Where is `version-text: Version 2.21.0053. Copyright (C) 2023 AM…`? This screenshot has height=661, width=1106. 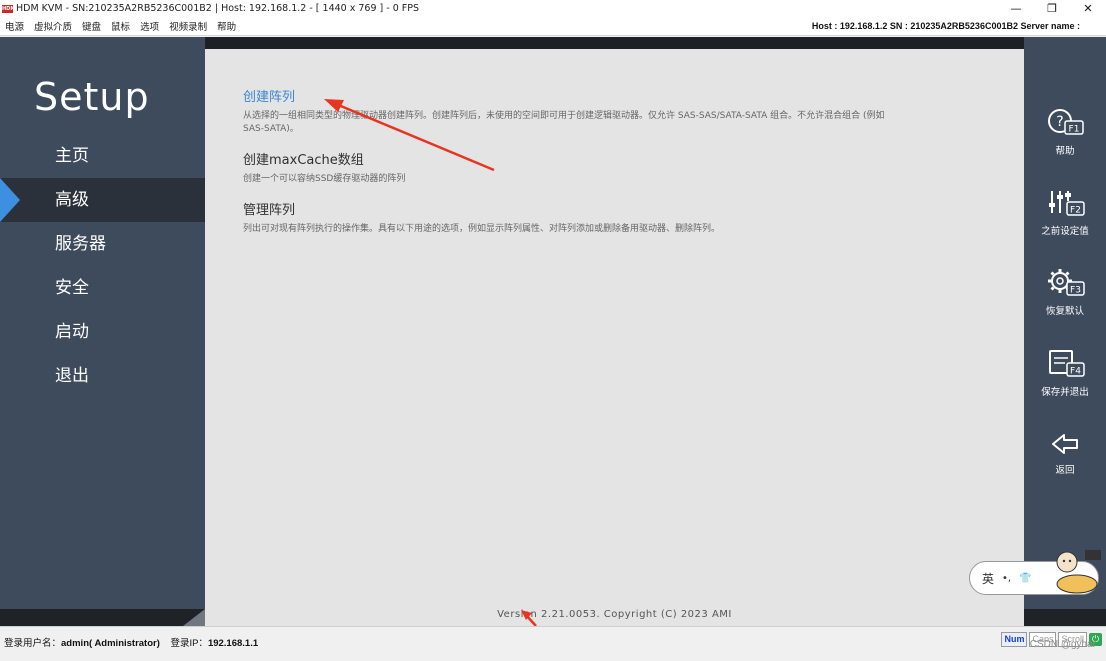
version-text: Version 2.21.0053. Copyright (C) 2023 AM… is located at coordinates (614, 614).